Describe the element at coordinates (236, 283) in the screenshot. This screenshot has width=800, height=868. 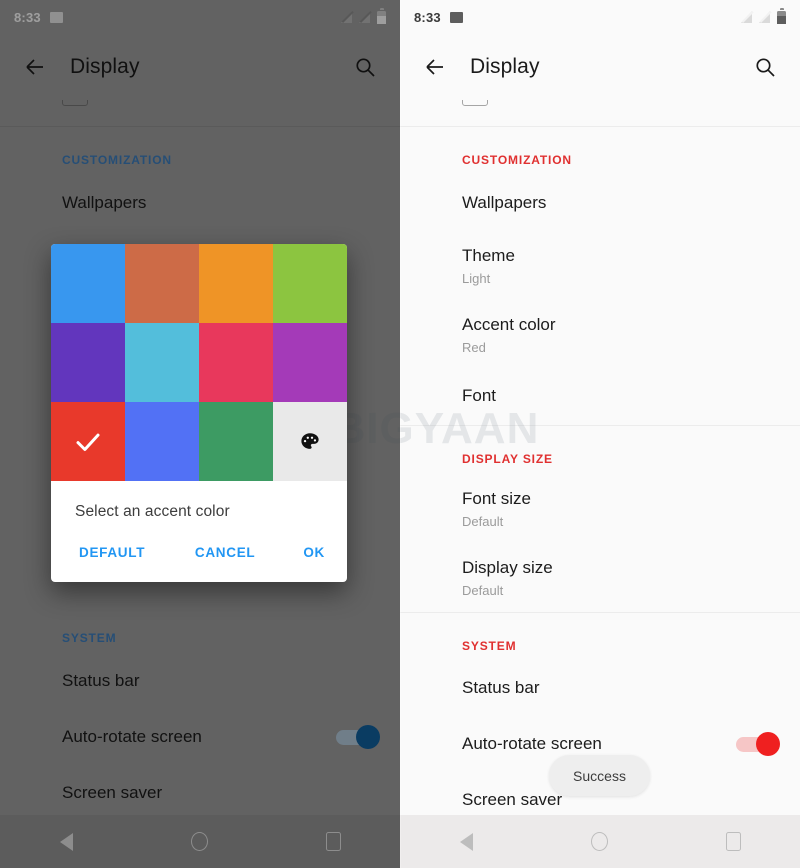
I see `swatch-orange` at that location.